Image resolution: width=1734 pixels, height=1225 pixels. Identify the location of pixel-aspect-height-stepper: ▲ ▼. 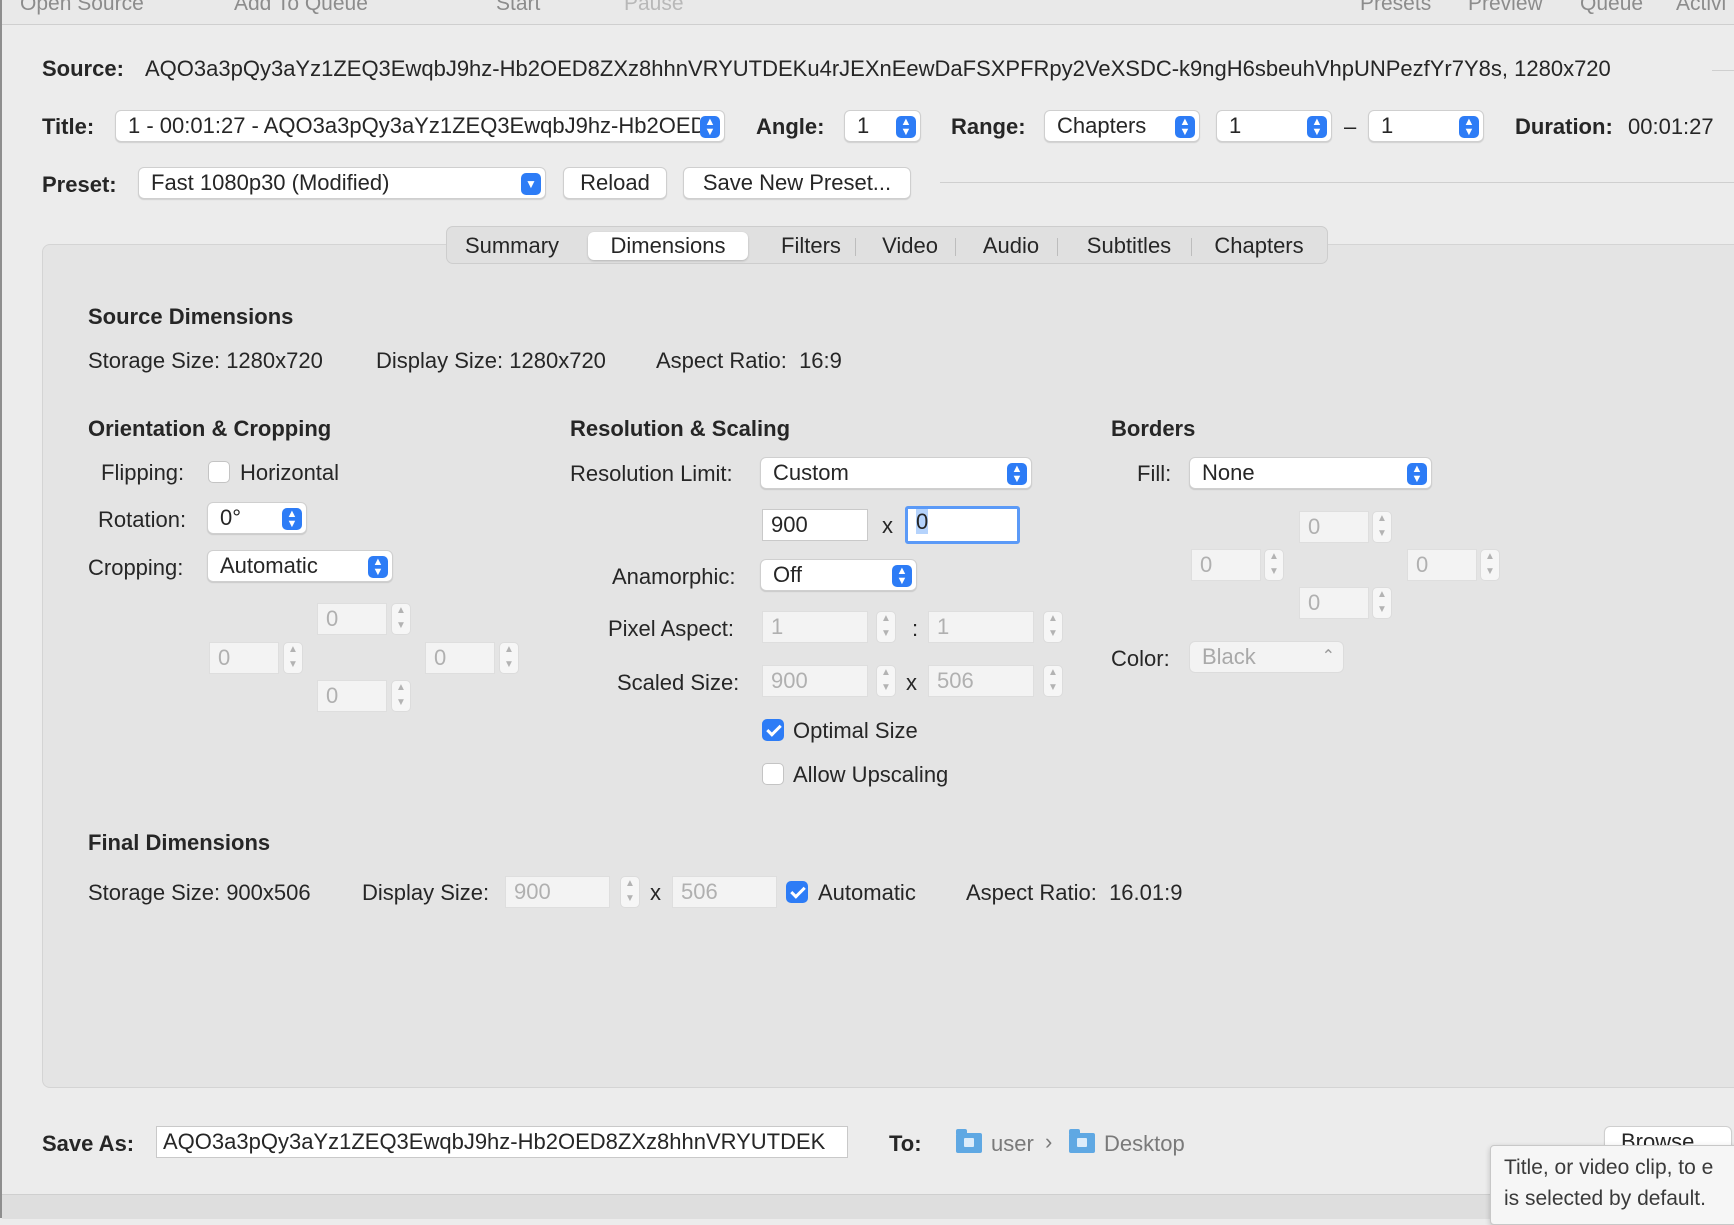
(1053, 627).